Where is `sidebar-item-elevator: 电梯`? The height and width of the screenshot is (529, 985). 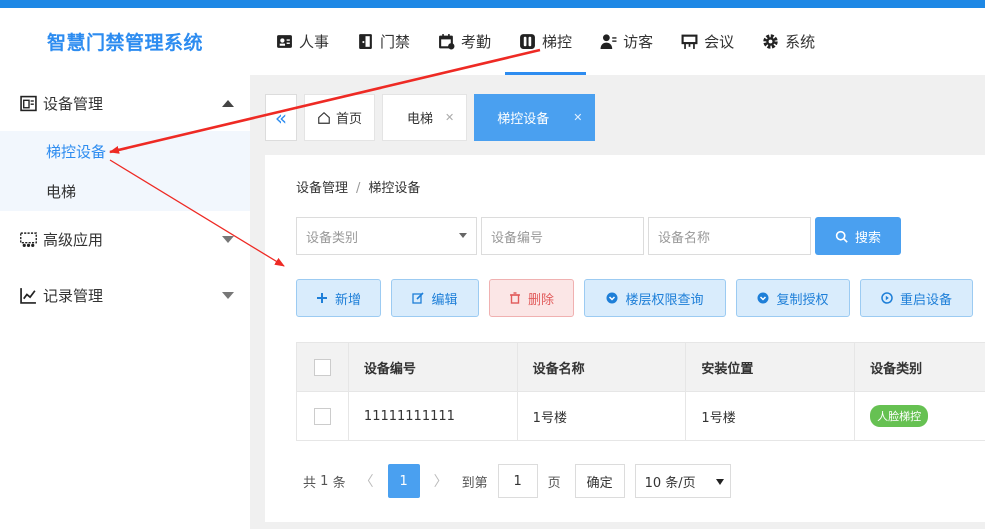 sidebar-item-elevator: 电梯 is located at coordinates (125, 191).